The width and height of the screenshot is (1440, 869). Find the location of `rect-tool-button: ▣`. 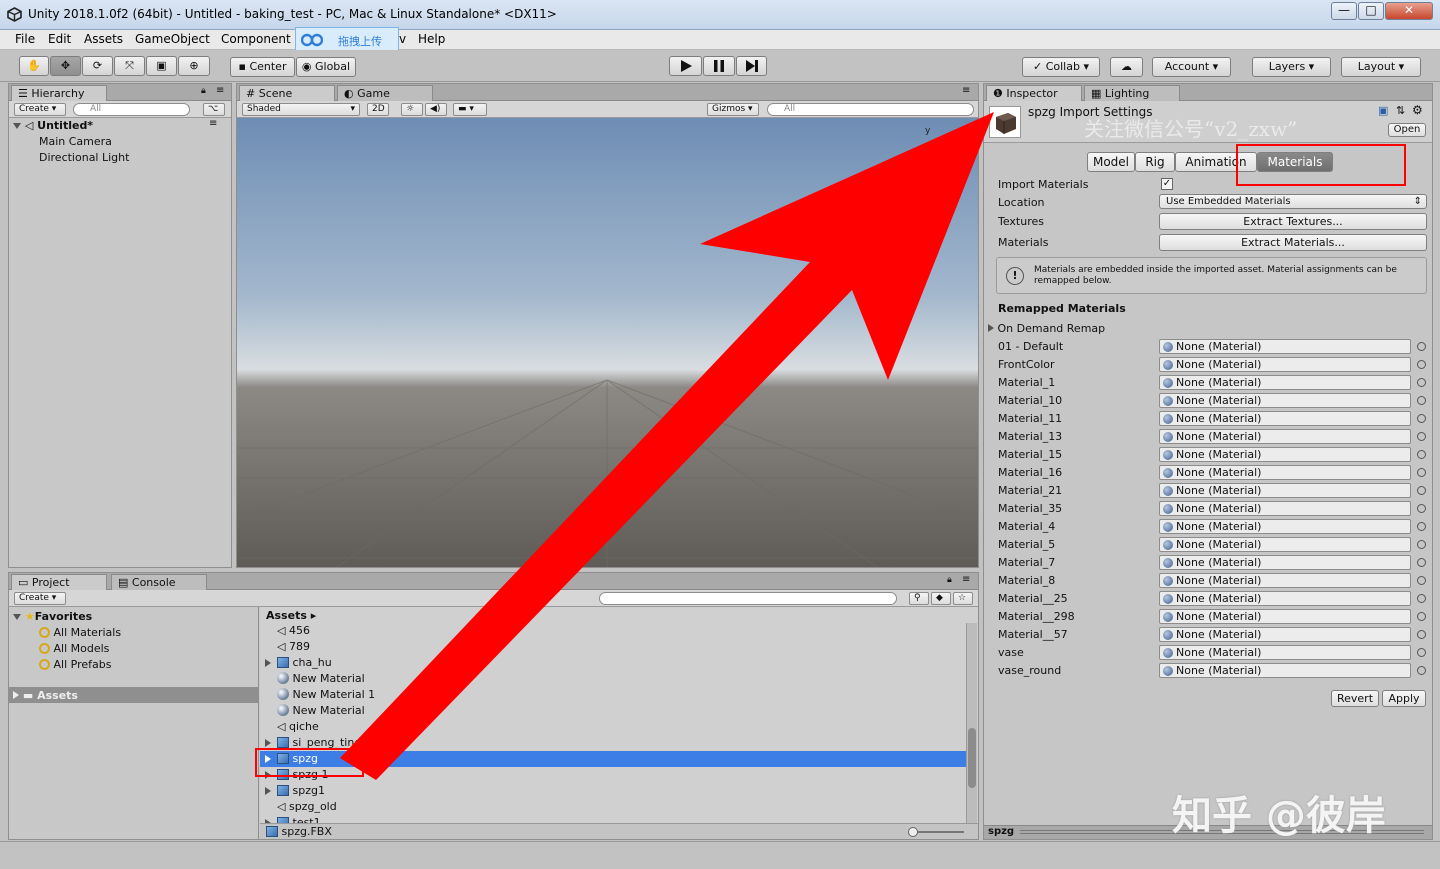

rect-tool-button: ▣ is located at coordinates (161, 66).